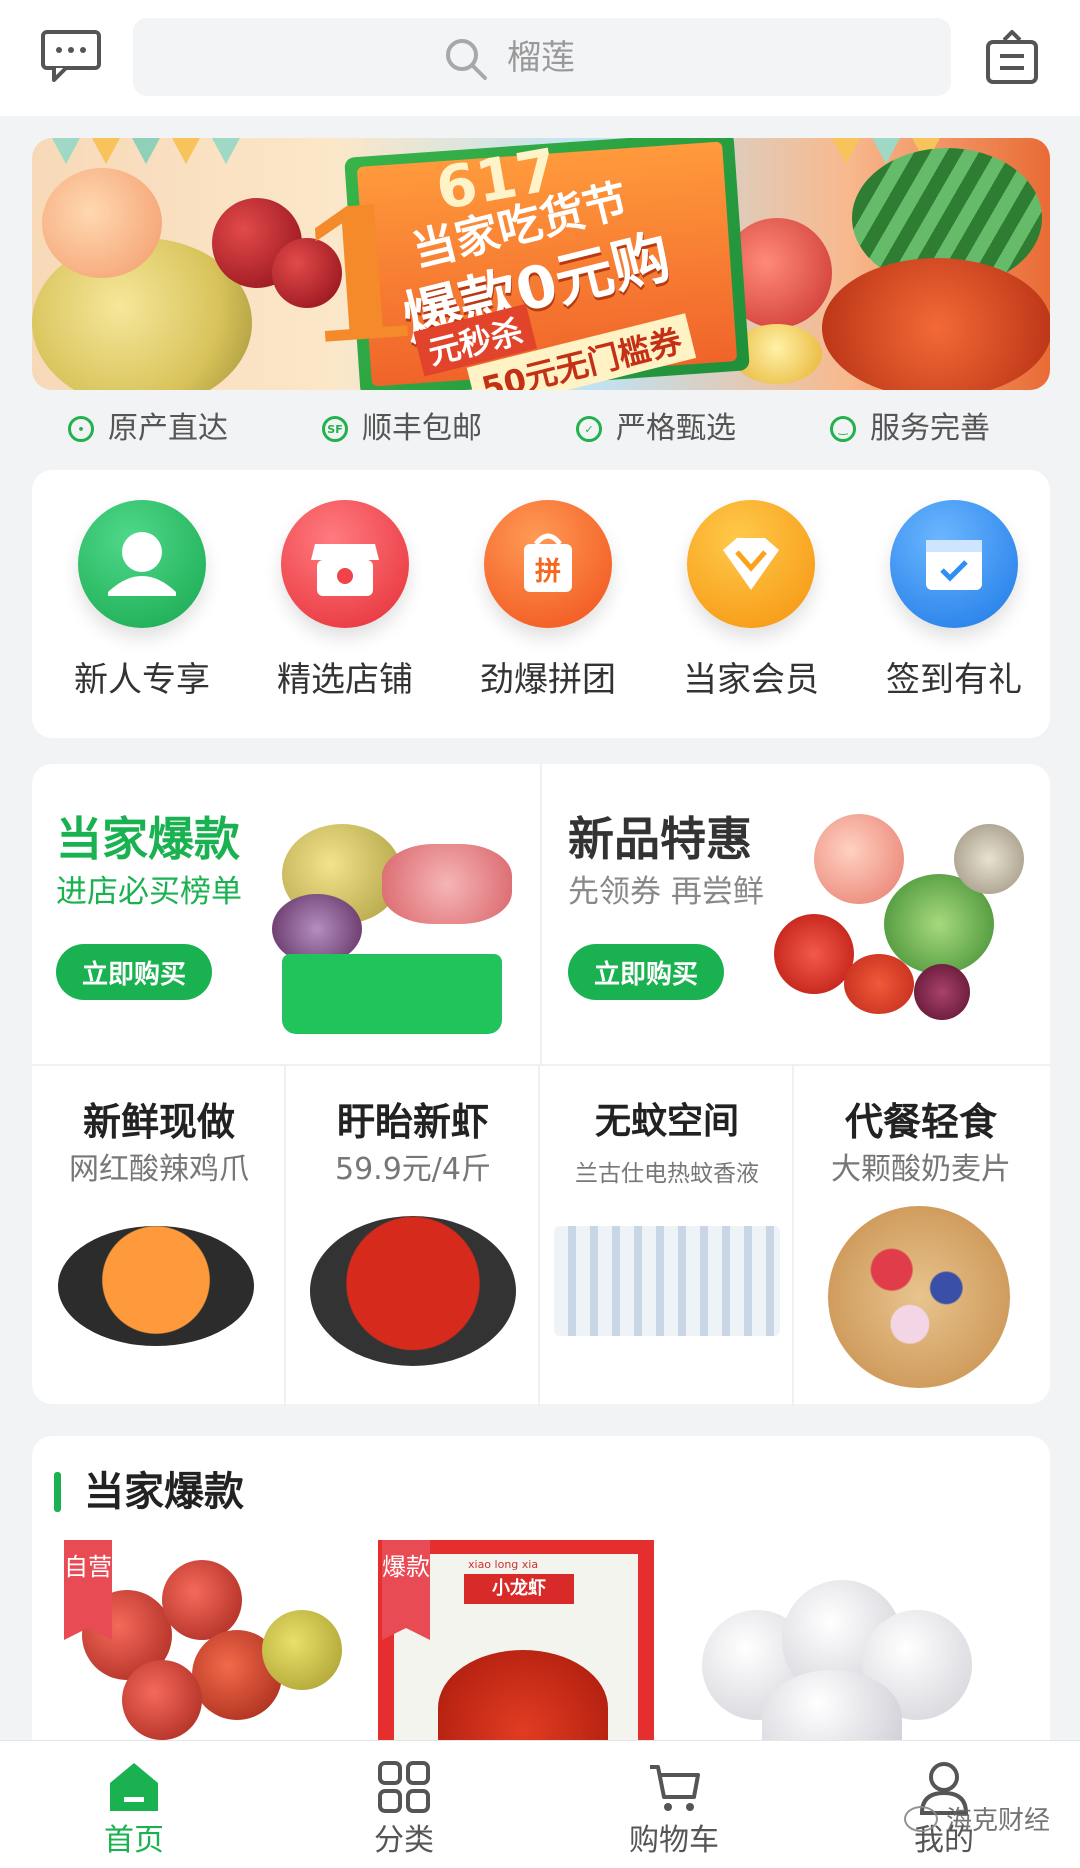 The width and height of the screenshot is (1080, 1868). I want to click on tab-label: 购物车, so click(674, 1840).